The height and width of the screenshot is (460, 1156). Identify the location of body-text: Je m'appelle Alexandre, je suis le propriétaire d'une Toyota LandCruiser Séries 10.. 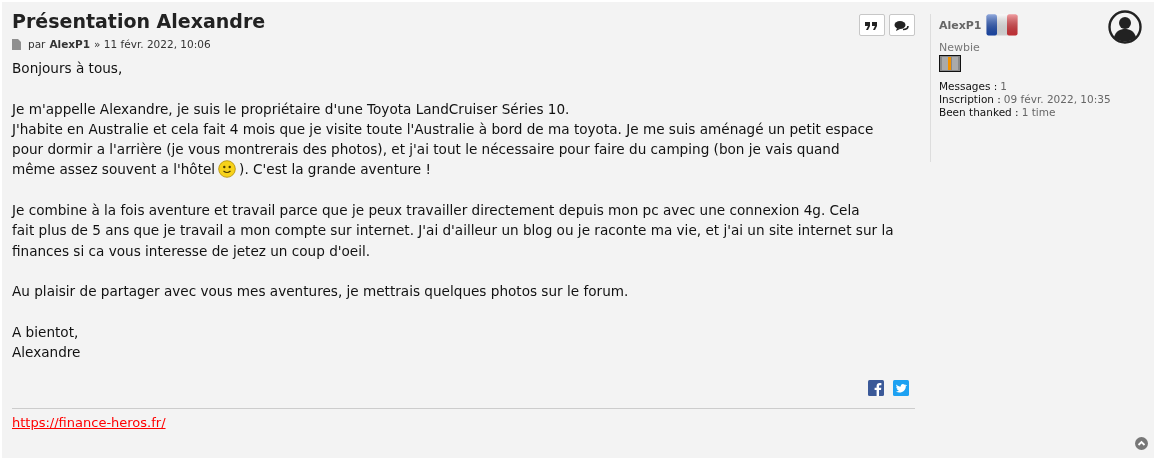
(291, 109).